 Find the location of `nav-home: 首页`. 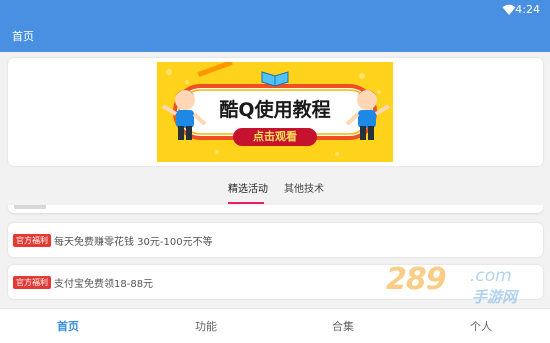

nav-home: 首页 is located at coordinates (68, 326).